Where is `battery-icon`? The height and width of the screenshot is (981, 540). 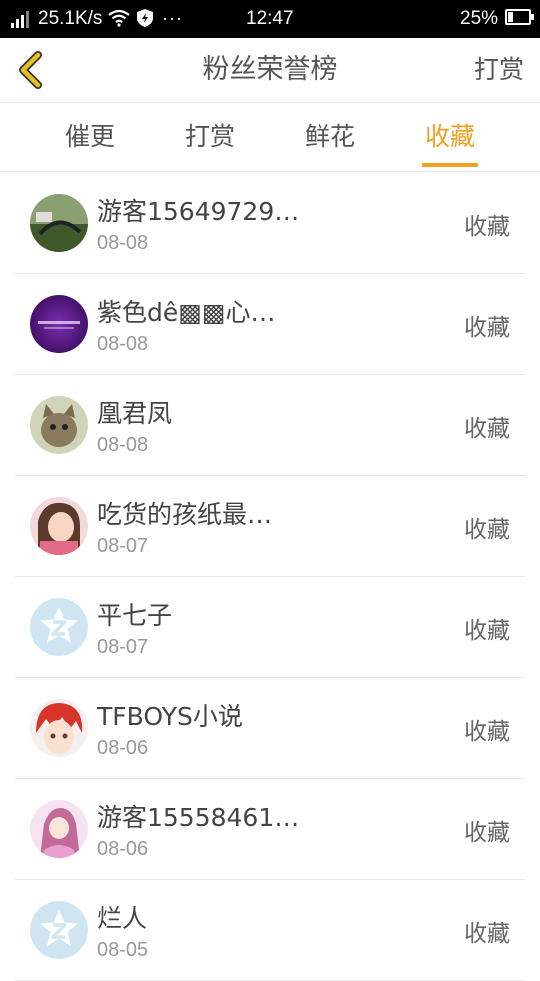 battery-icon is located at coordinates (519, 17).